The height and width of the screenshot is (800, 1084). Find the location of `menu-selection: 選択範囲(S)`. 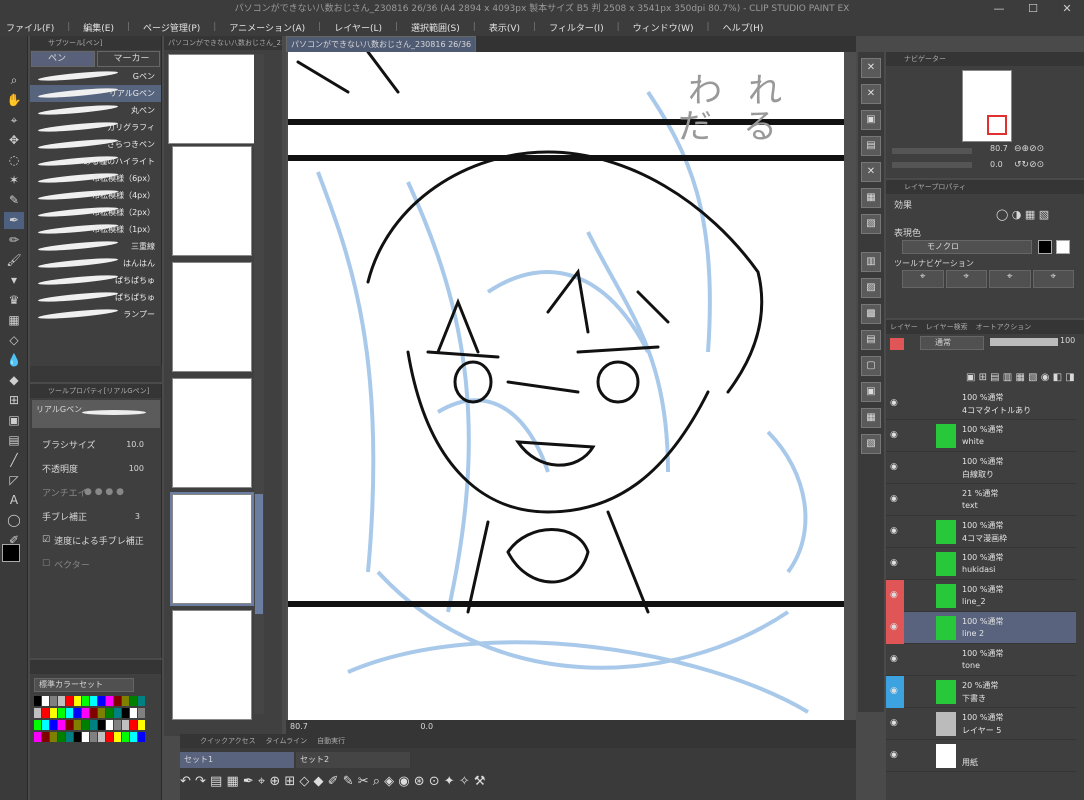

menu-selection: 選択範囲(S) is located at coordinates (435, 27).